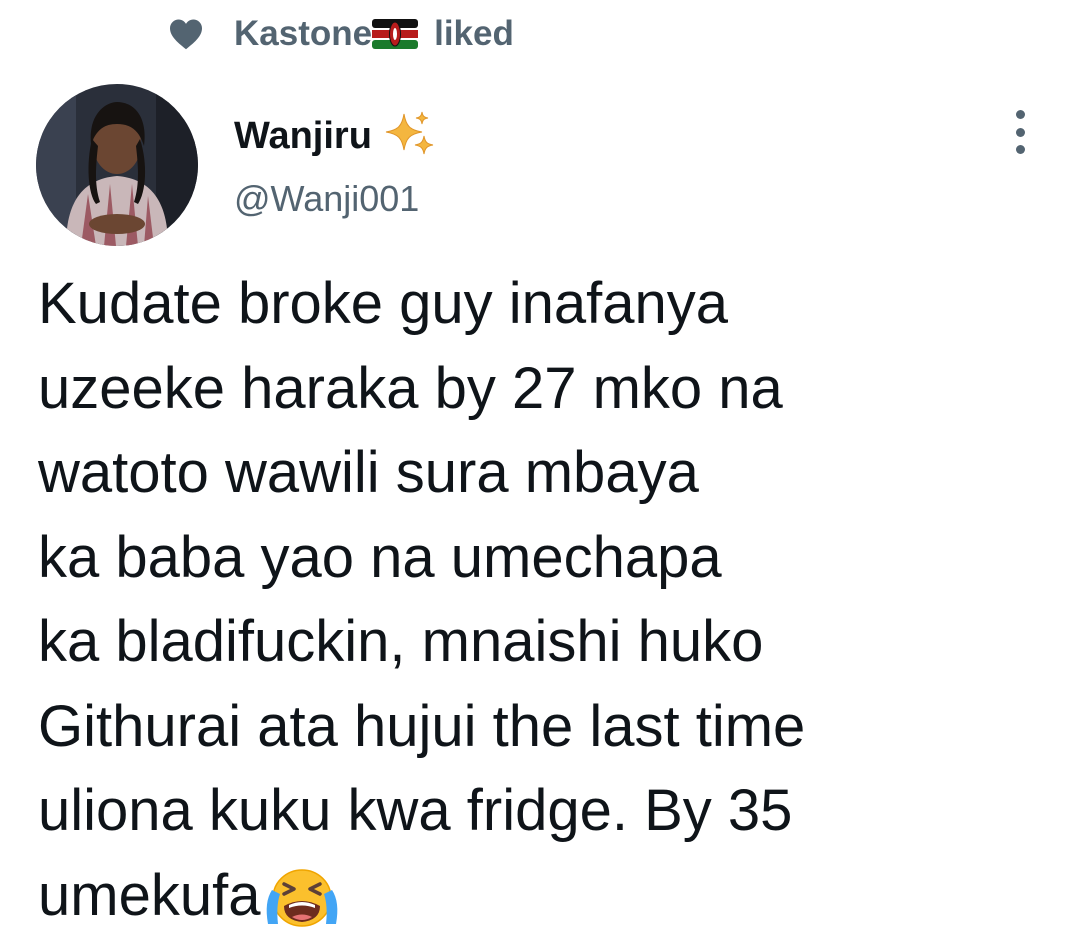 Image resolution: width=1080 pixels, height=946 pixels. Describe the element at coordinates (415, 810) in the screenshot. I see `tweet-line: uliona kuku kwa fridge. By 35` at that location.